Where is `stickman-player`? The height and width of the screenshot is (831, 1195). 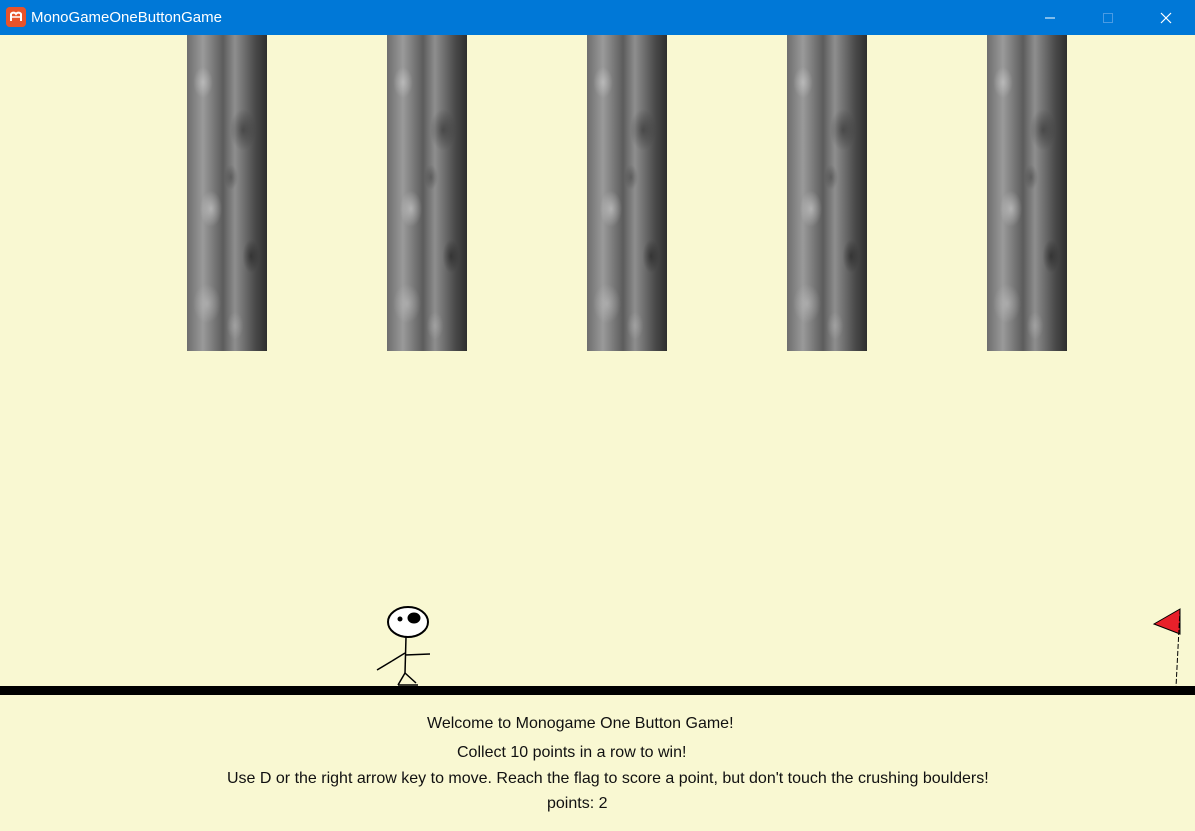 stickman-player is located at coordinates (403, 646).